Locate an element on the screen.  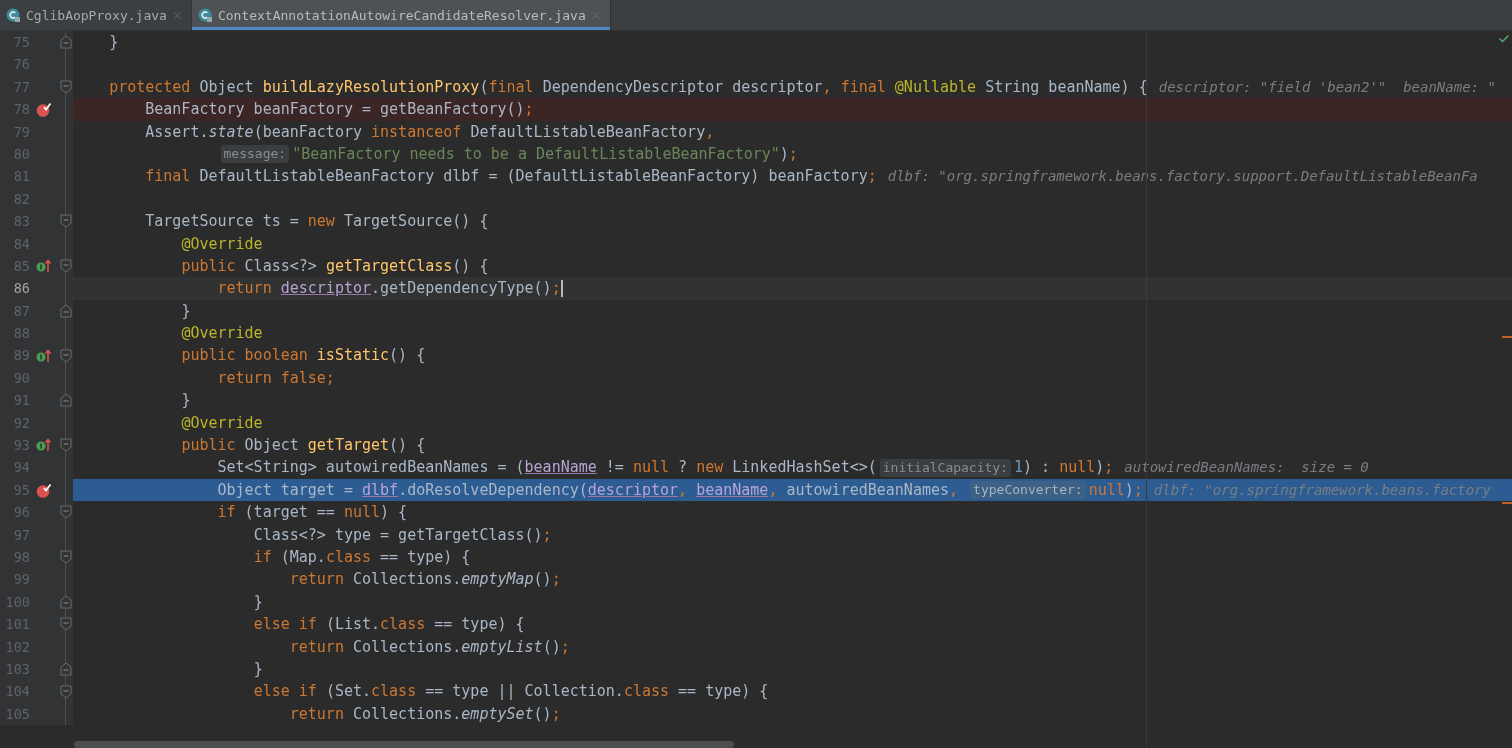
code-text: return Collections.emptyMap(); is located at coordinates (425, 580).